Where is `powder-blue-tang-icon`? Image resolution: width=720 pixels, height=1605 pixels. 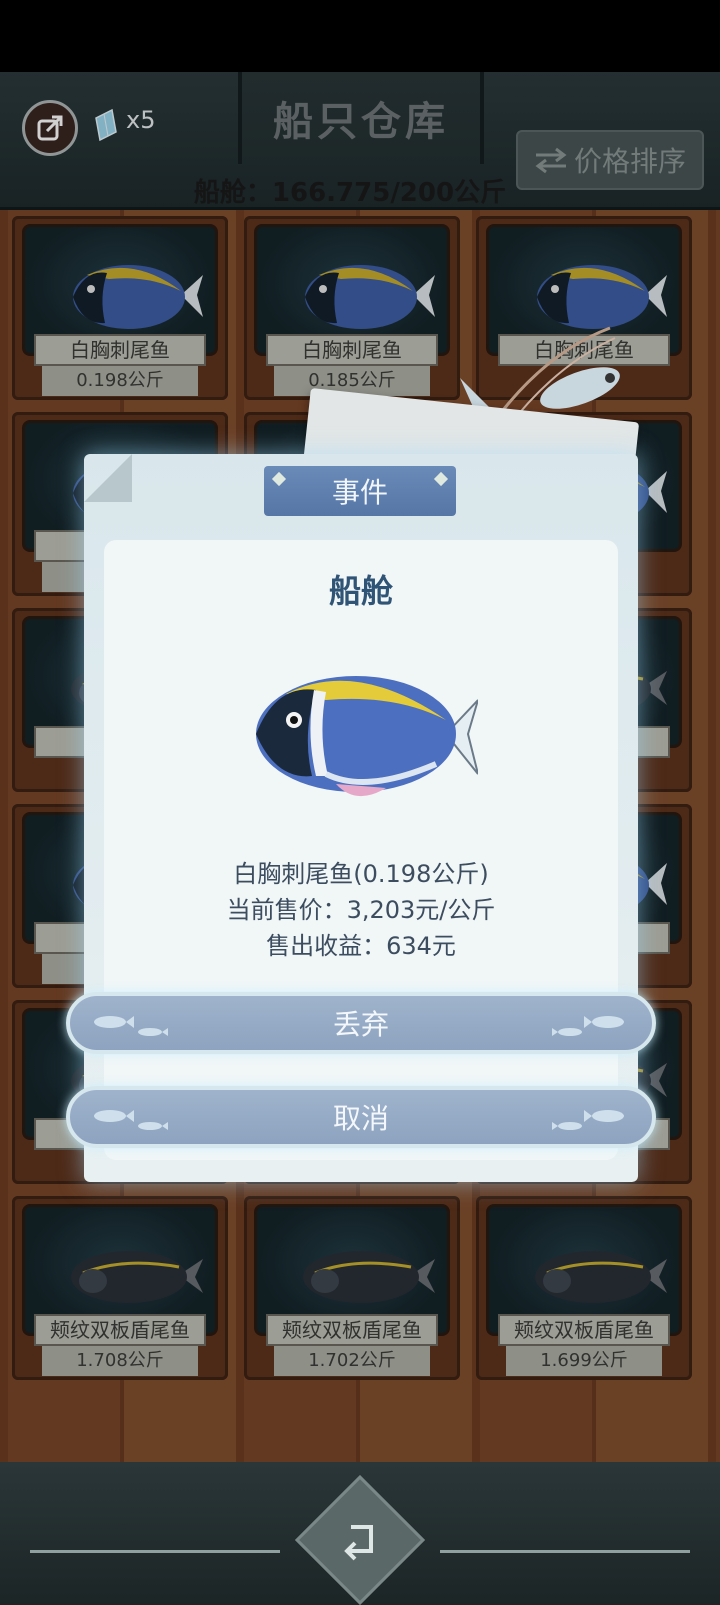 powder-blue-tang-icon is located at coordinates (367, 736).